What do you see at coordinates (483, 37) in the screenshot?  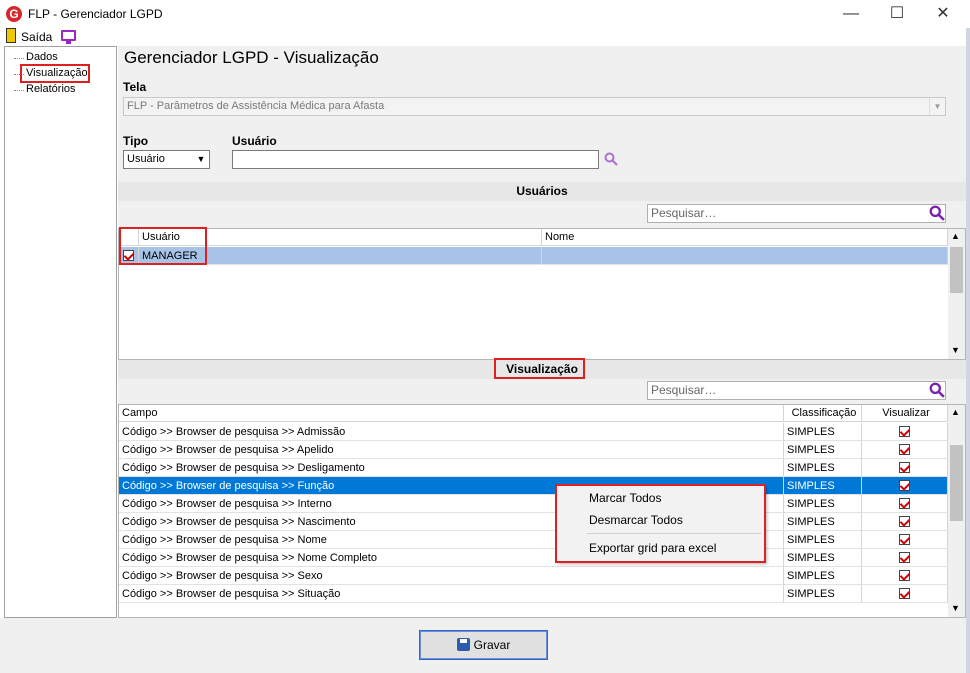 I see `menu-bar` at bounding box center [483, 37].